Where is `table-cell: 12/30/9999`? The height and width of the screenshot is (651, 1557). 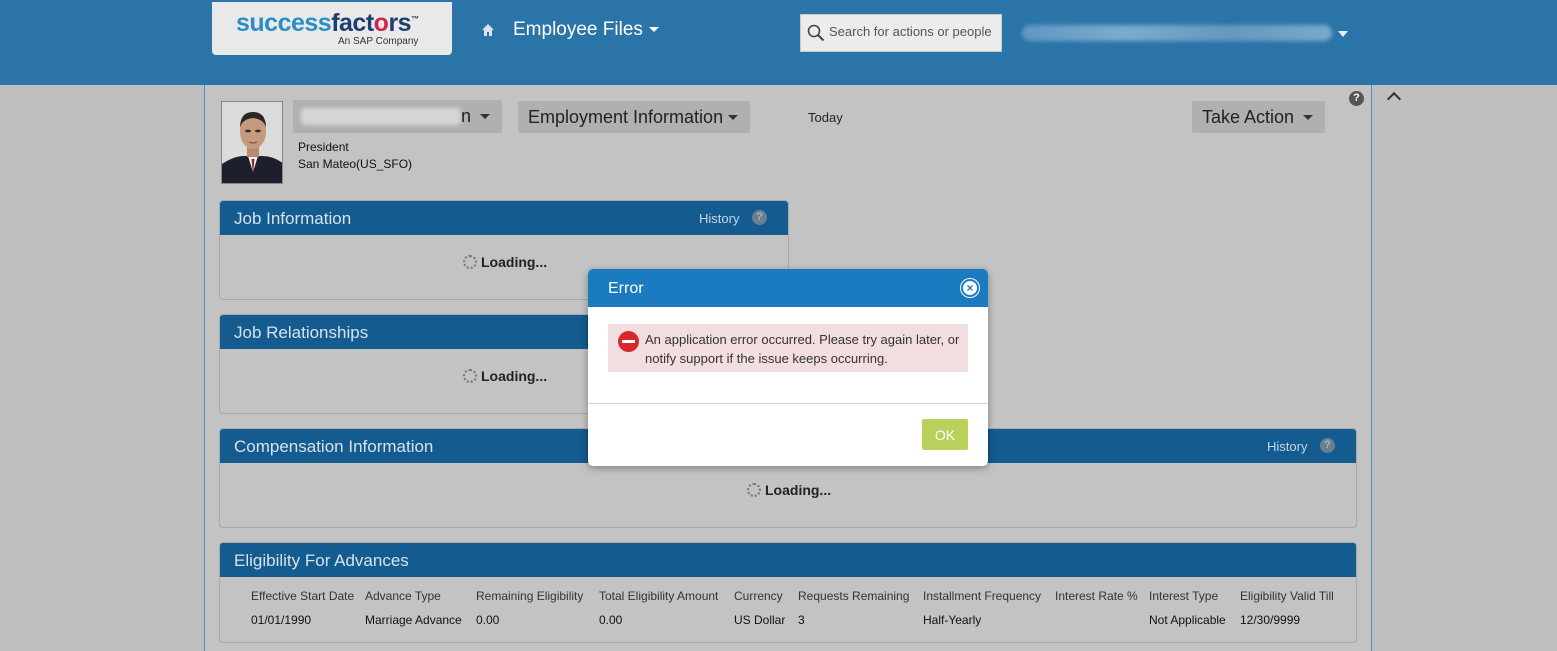
table-cell: 12/30/9999 is located at coordinates (1270, 620).